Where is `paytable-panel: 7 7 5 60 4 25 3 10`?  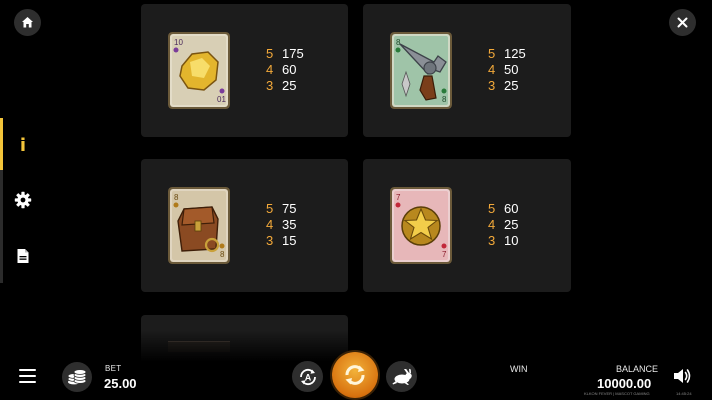
paytable-panel: 7 7 5 60 4 25 3 10 is located at coordinates (467, 225).